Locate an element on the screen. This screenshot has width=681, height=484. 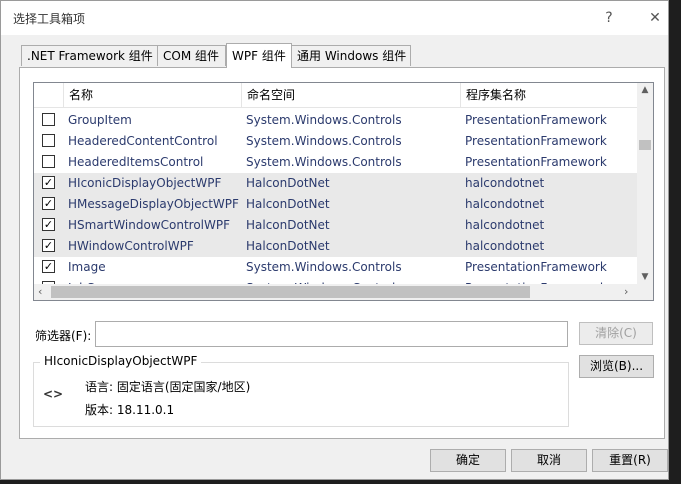
vertical-scroll-thumb is located at coordinates (645, 145).